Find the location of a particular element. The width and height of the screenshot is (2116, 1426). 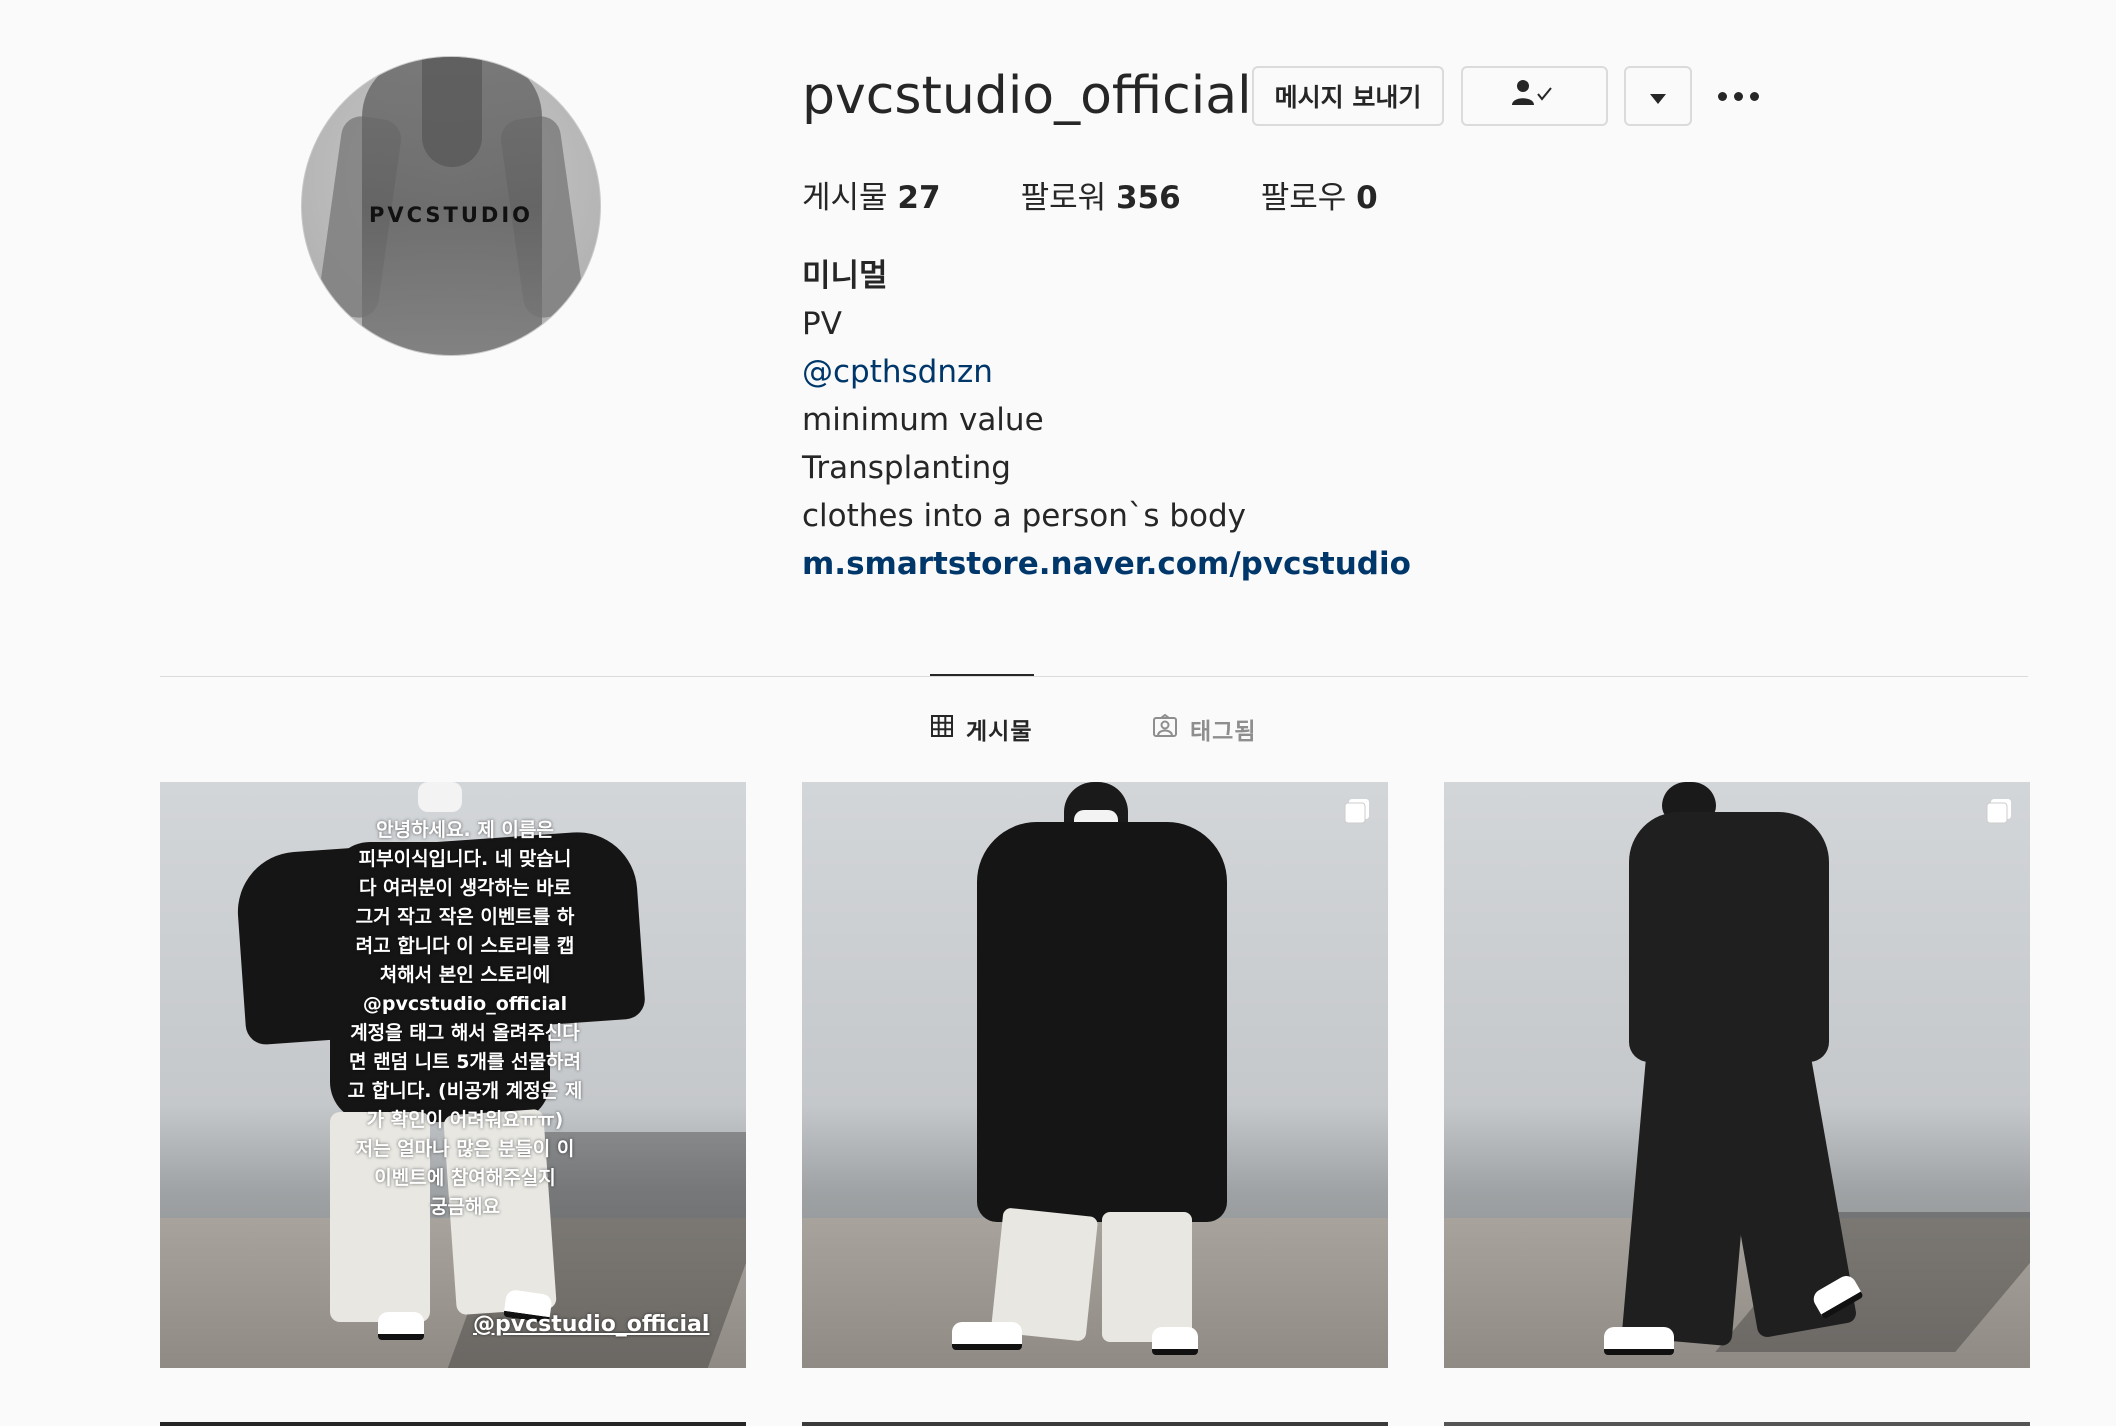

profile-divider is located at coordinates (1094, 676).